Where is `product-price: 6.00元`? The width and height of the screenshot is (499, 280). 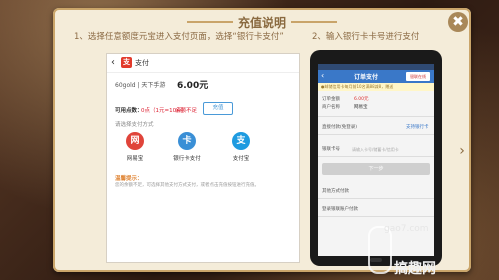 product-price: 6.00元 is located at coordinates (193, 86).